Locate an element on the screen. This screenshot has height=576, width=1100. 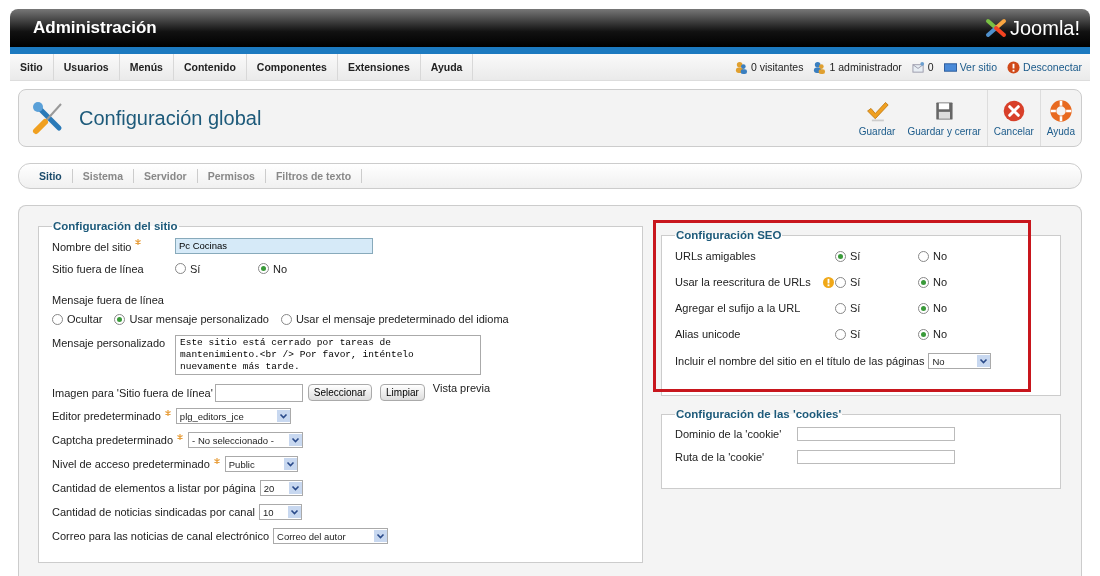
radio-option: Usar mensaje personalizado is located at coordinates (191, 319).